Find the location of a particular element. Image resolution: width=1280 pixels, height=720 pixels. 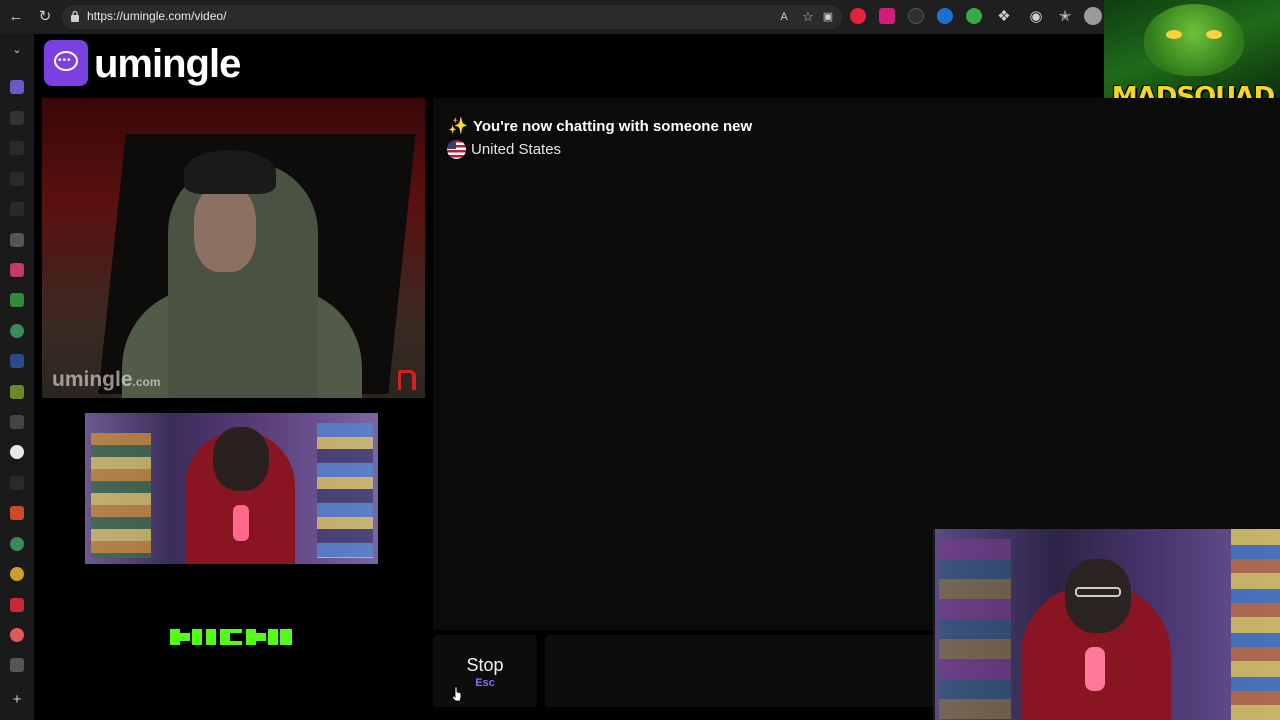

add-icon: + is located at coordinates (17, 700).